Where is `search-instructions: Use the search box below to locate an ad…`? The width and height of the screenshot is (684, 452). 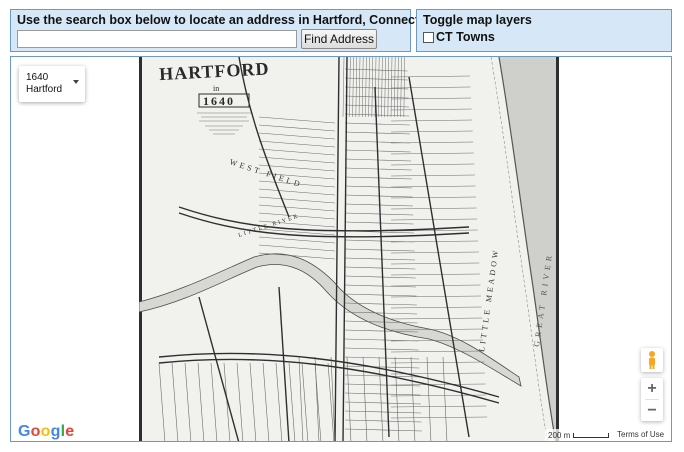 search-instructions: Use the search box below to locate an ad… is located at coordinates (231, 20).